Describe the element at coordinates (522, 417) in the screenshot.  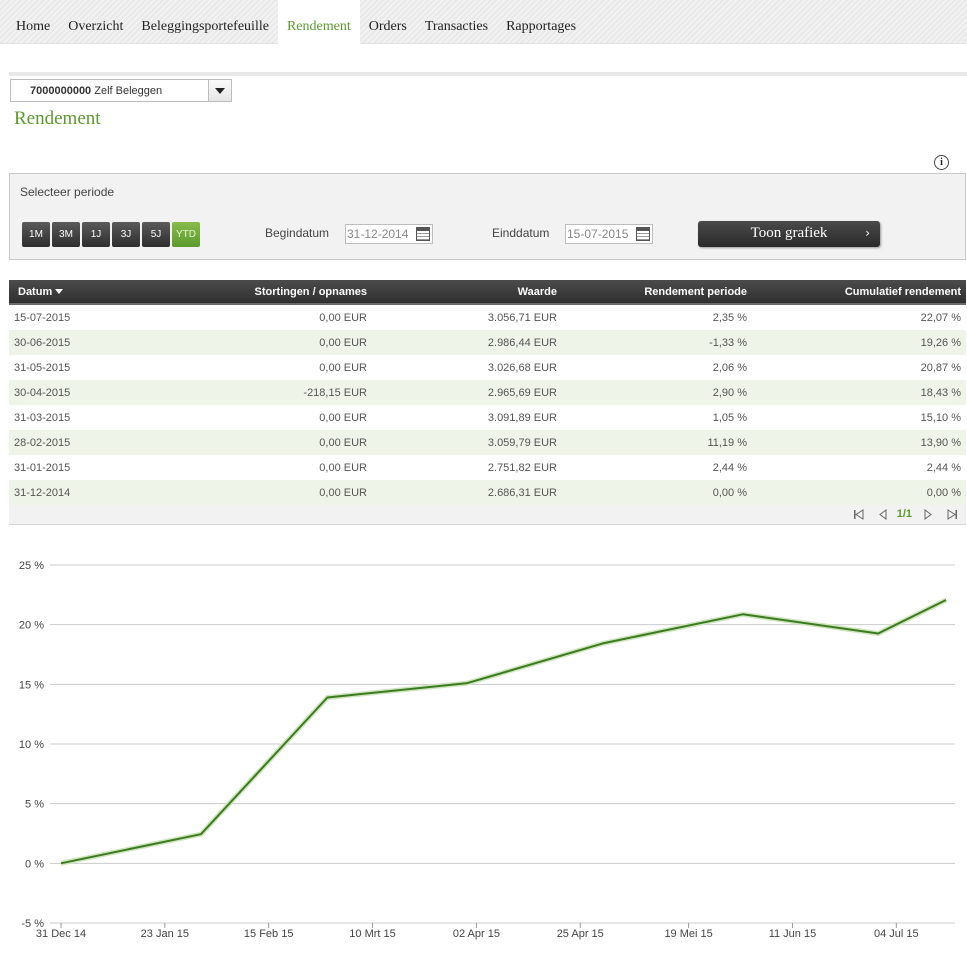
I see `table-cell: 3.091,89 EUR` at that location.